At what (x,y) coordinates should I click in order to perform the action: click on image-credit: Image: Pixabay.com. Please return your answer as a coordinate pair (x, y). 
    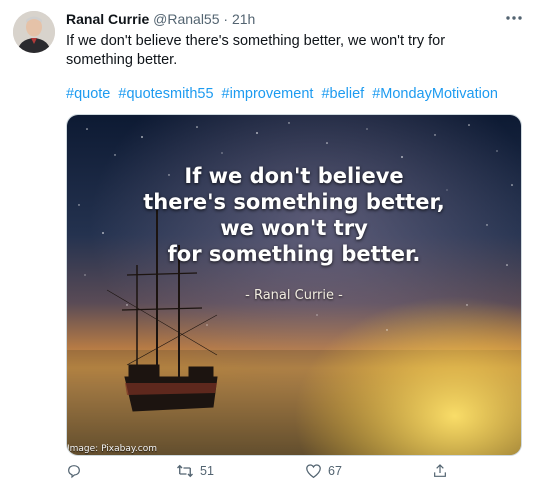
    Looking at the image, I should click on (112, 449).